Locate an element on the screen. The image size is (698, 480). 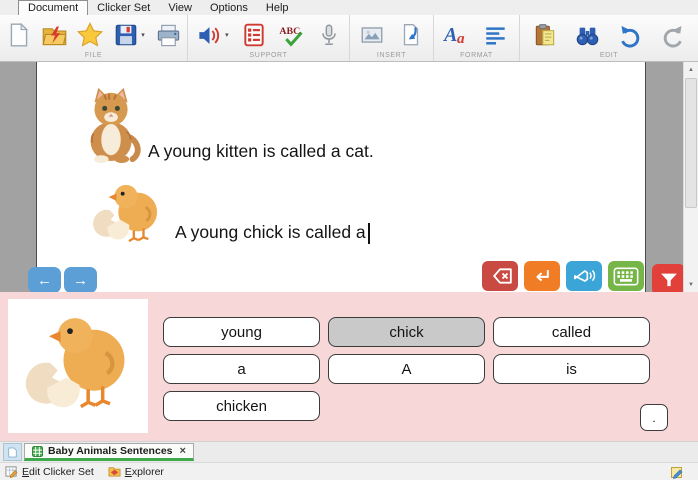
status-label: dit Clicker Set is located at coordinates (61, 471).